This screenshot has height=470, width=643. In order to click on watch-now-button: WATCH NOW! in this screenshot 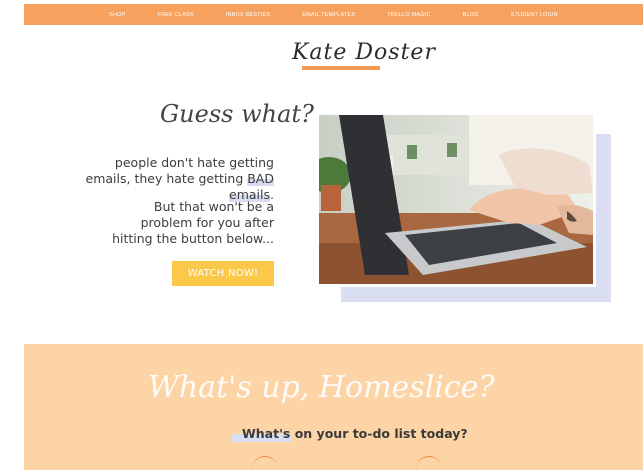, I will do `click(223, 273)`.